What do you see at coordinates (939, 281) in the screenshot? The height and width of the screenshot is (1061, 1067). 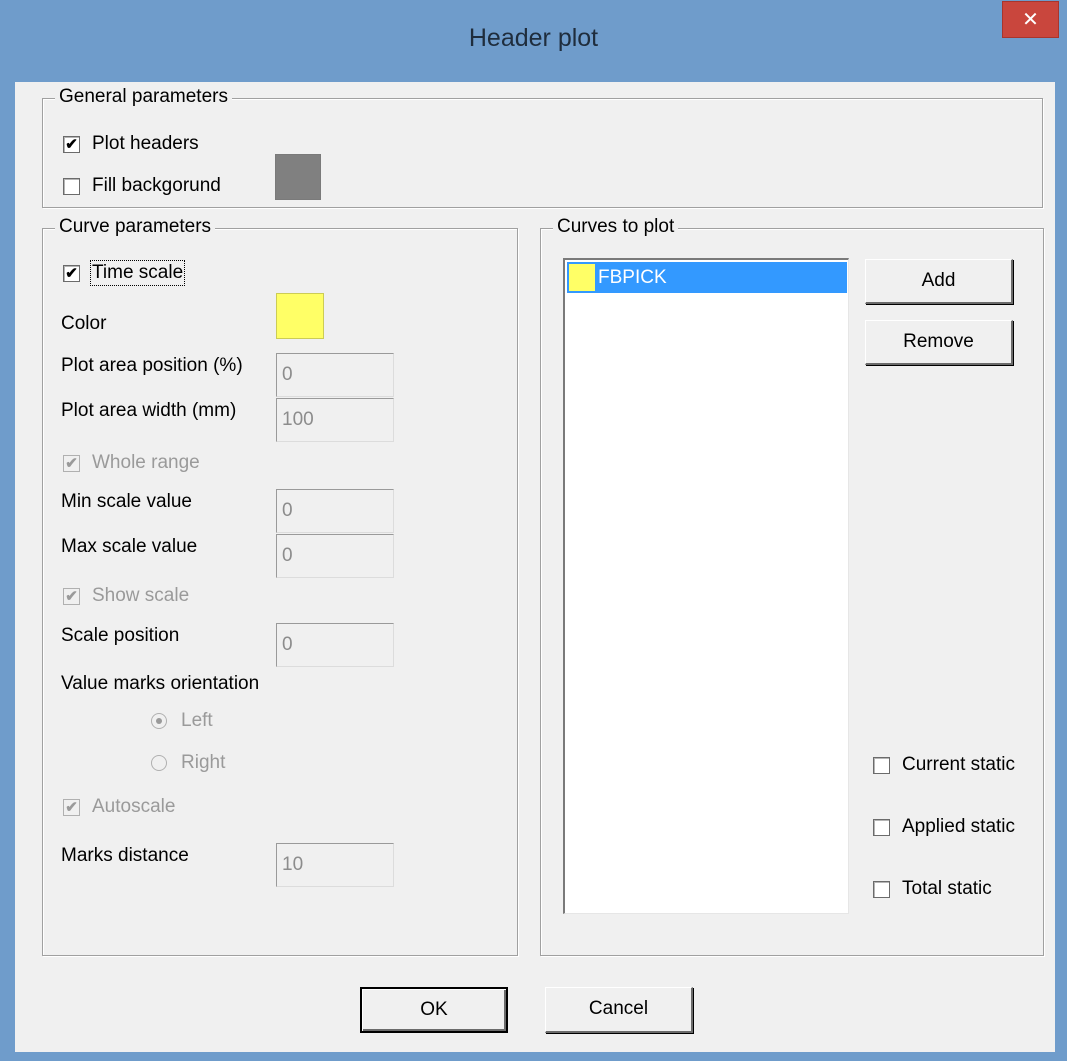 I see `add-button: Add` at bounding box center [939, 281].